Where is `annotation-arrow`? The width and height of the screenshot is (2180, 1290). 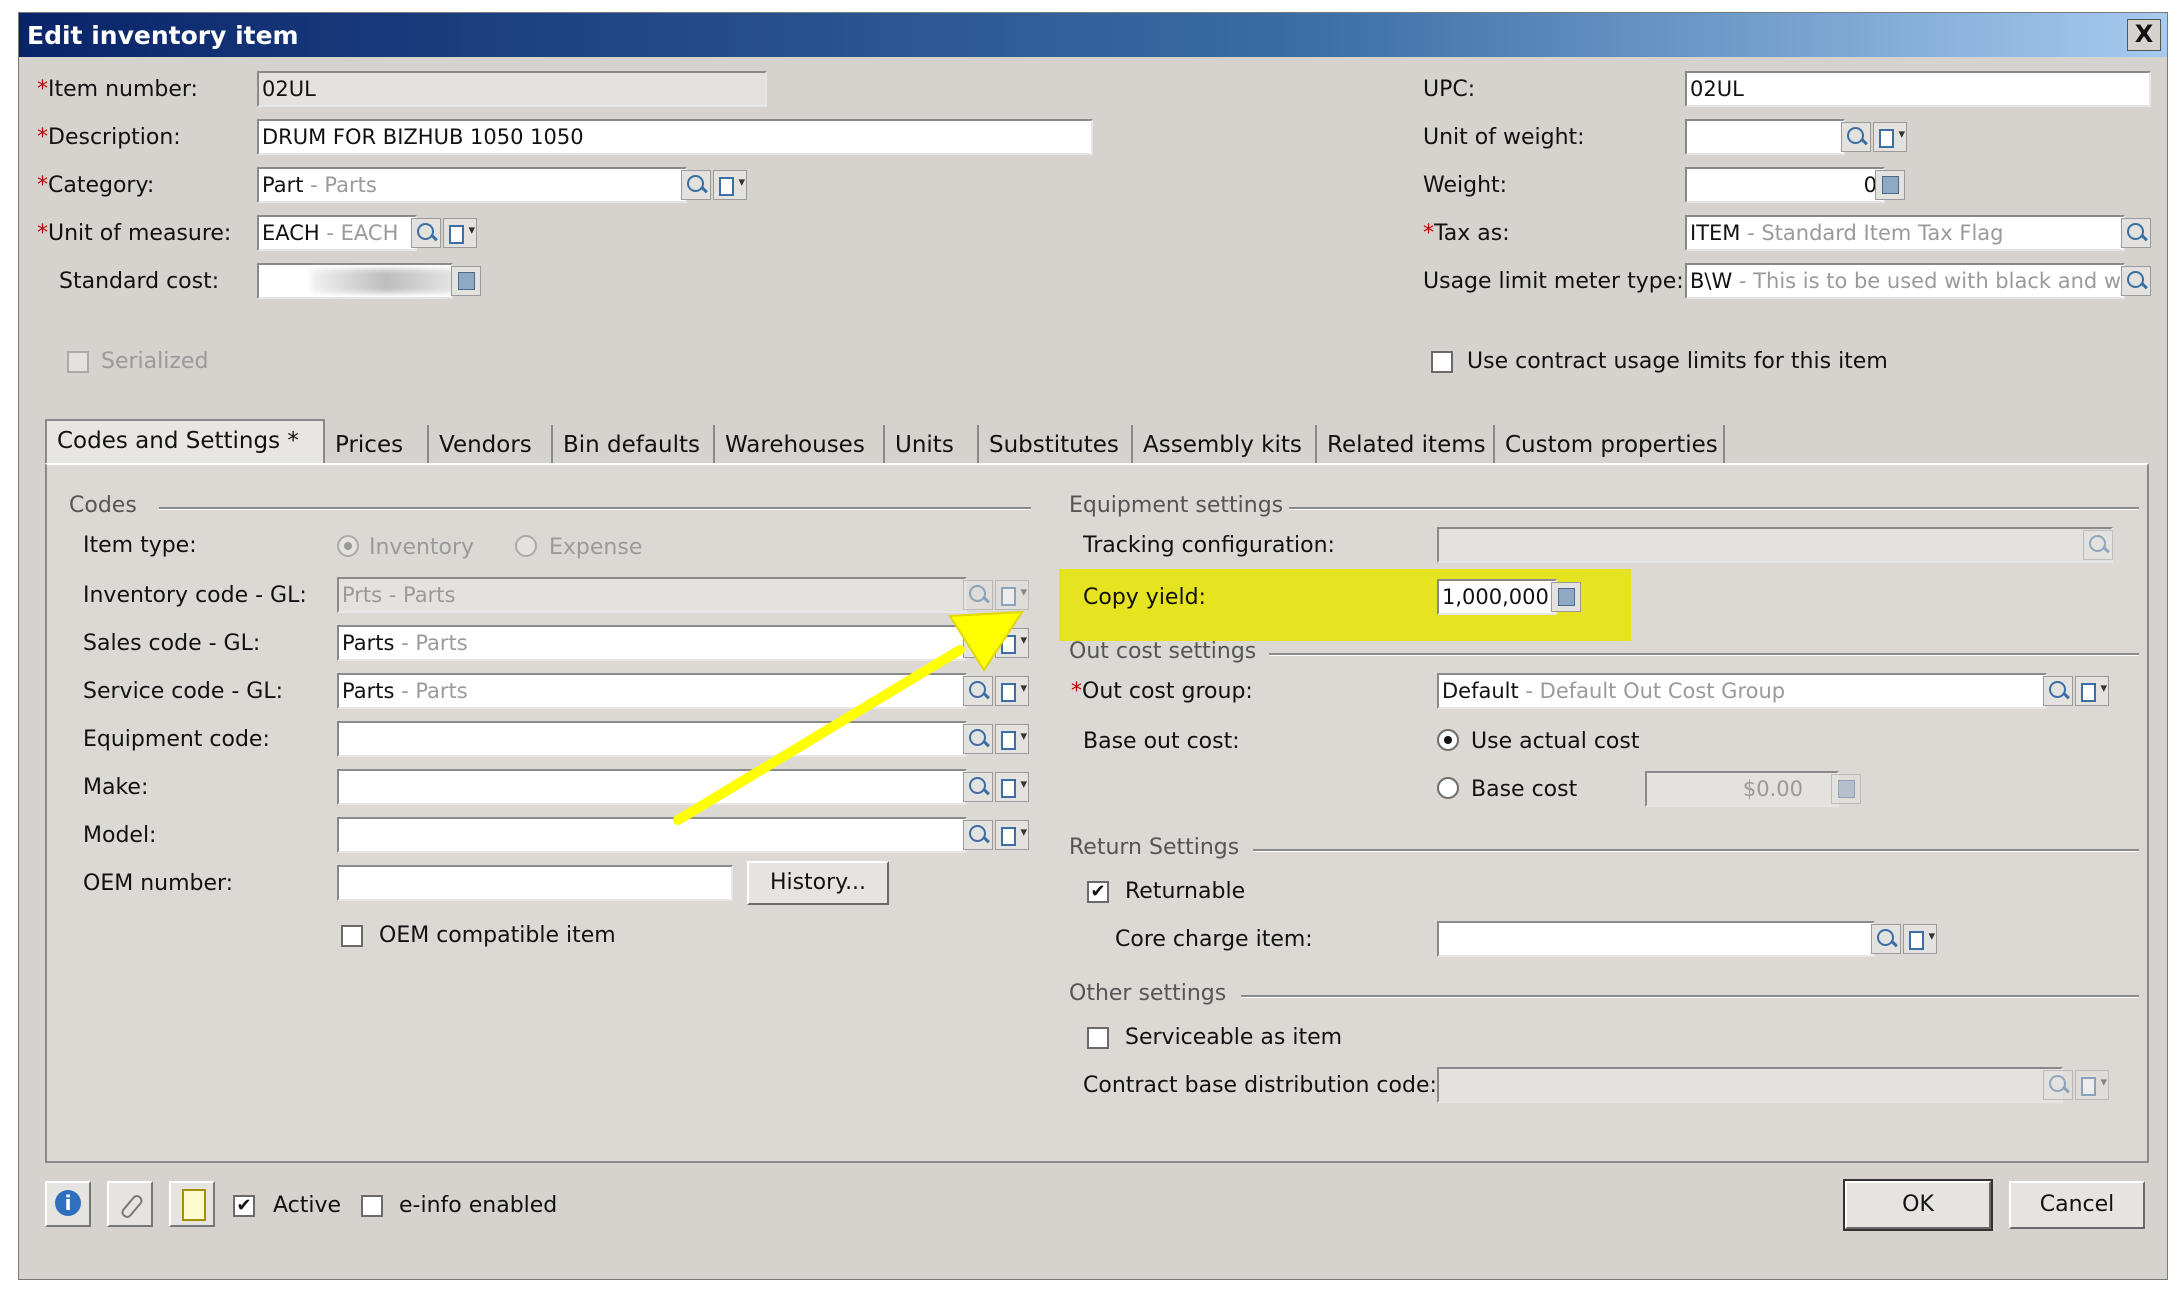
annotation-arrow is located at coordinates (848, 717).